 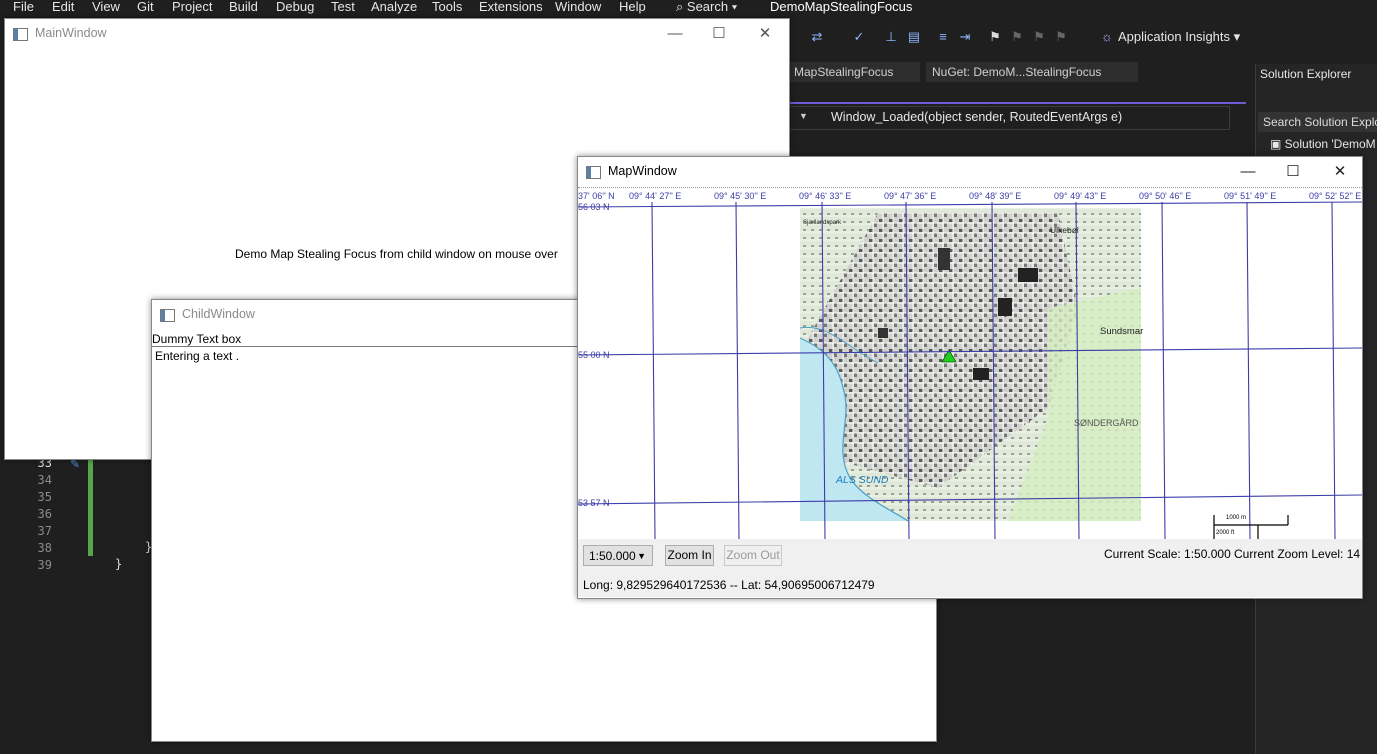 I want to click on current-zoom-text: Current Zoom Level: 14, so click(x=1297, y=554).